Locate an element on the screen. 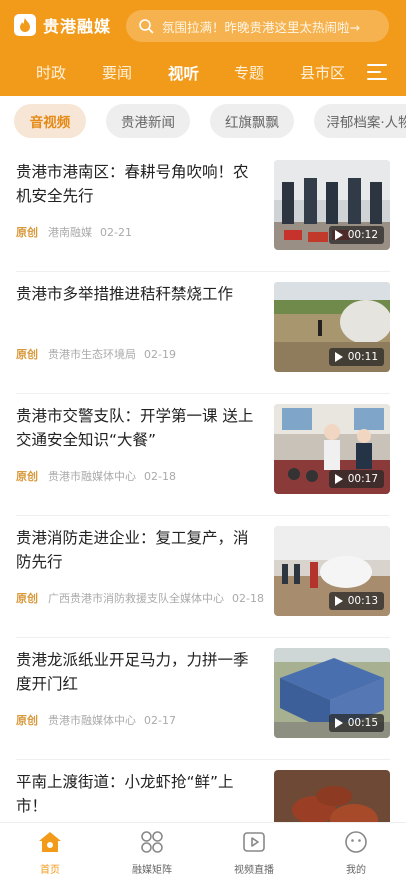 This screenshot has height=883, width=406. article-meta: 原创 港南融媒 02-21 is located at coordinates (74, 232).